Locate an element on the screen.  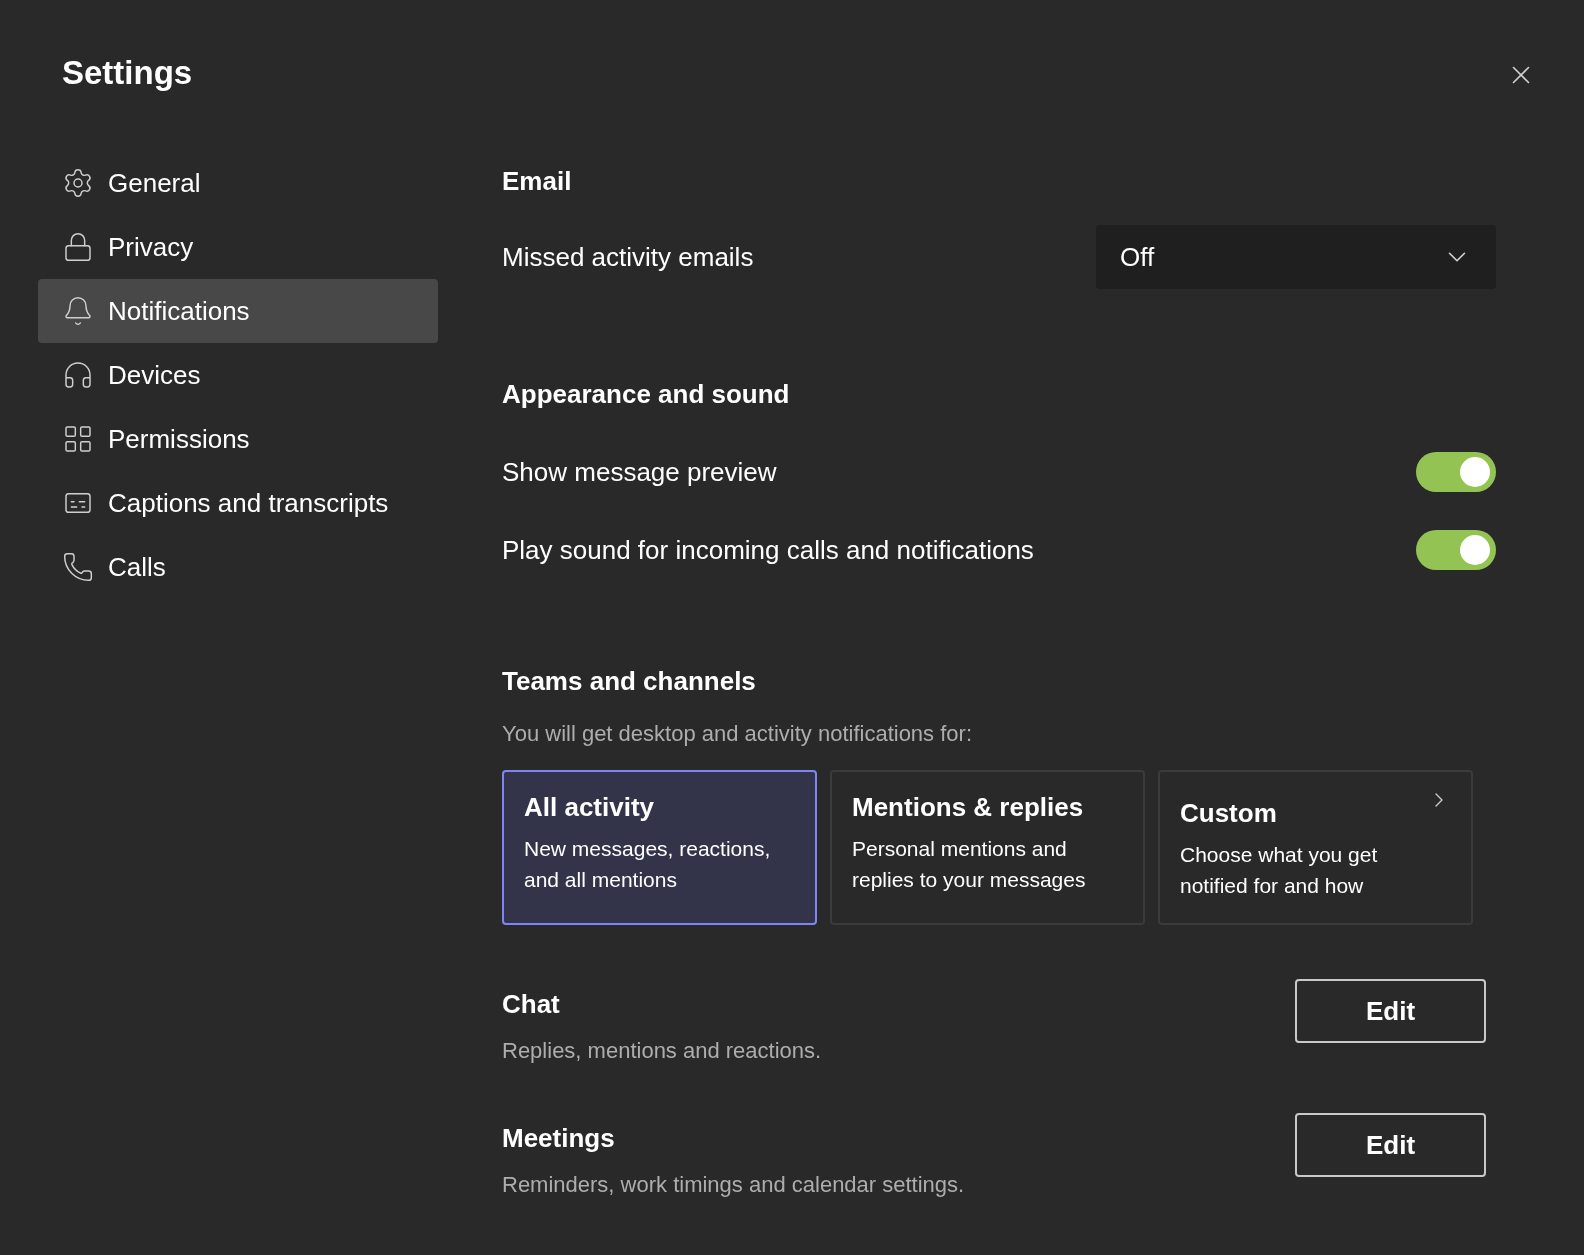
settings-icon is located at coordinates (78, 183).